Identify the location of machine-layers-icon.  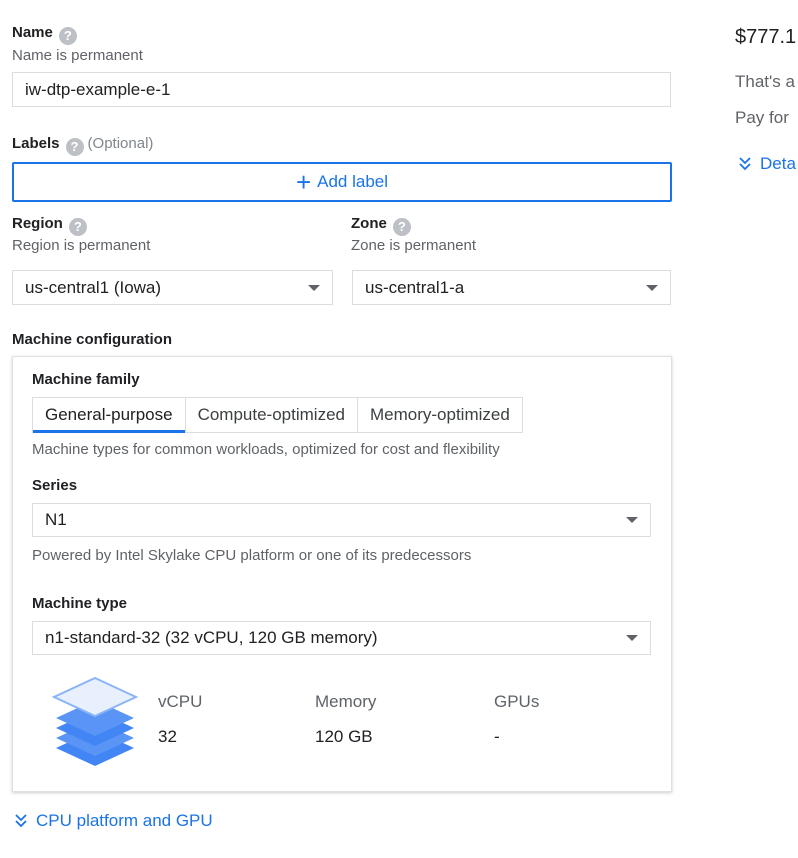
(95, 721).